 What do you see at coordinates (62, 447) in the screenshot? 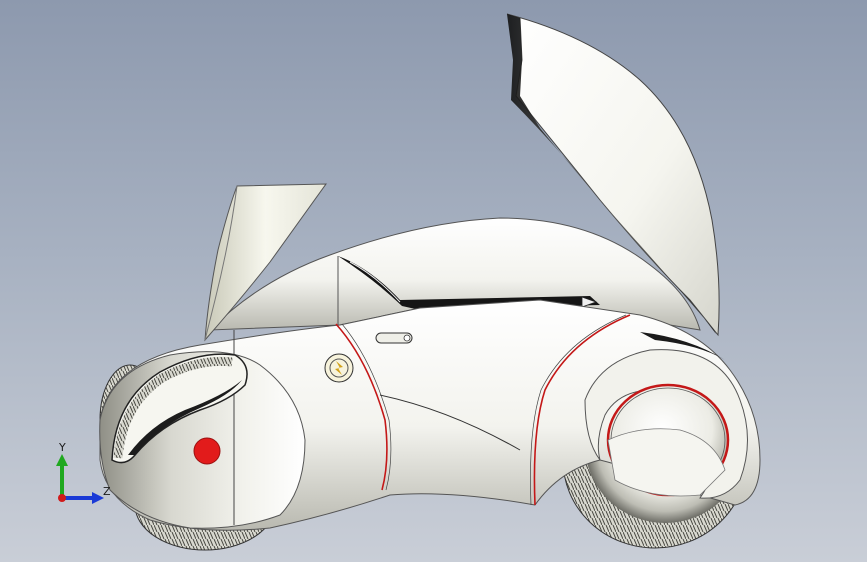
I see `y-axis-label: Y` at bounding box center [62, 447].